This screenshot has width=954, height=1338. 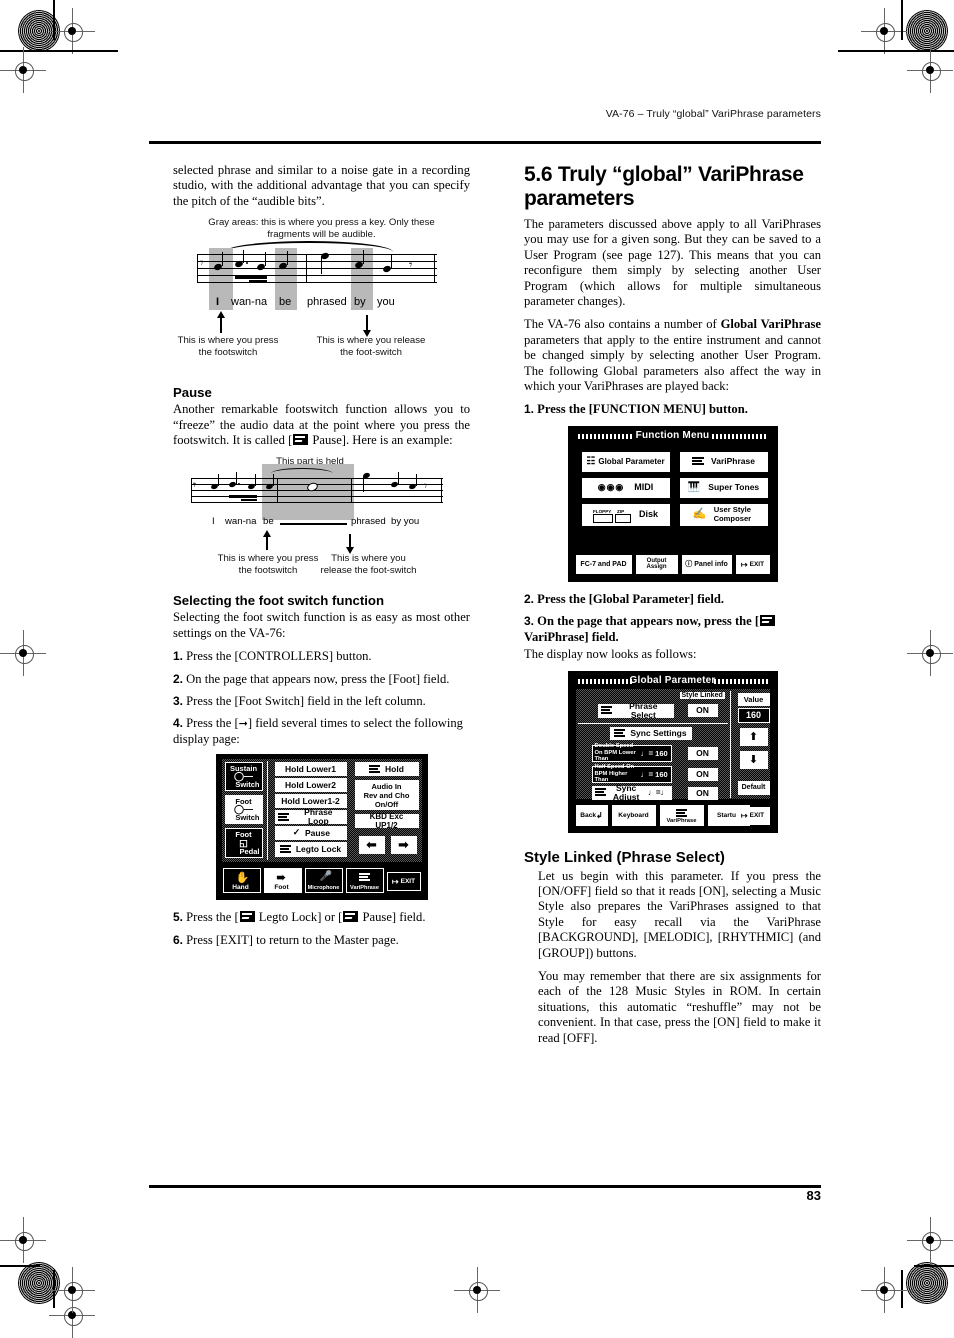 What do you see at coordinates (626, 792) in the screenshot?
I see `row-sync-adjust-label: Sync Adjust` at bounding box center [626, 792].